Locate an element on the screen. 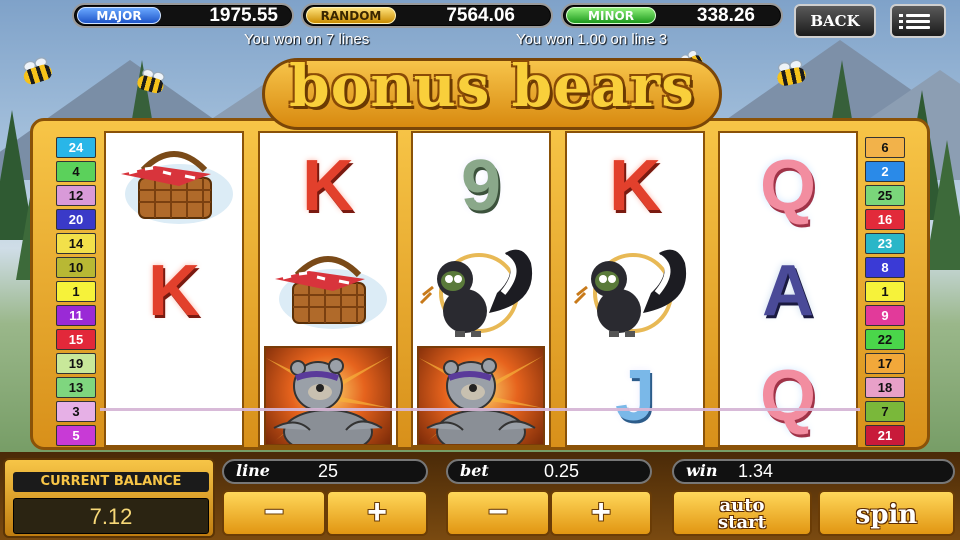  lines-display: line 25 is located at coordinates (325, 471).